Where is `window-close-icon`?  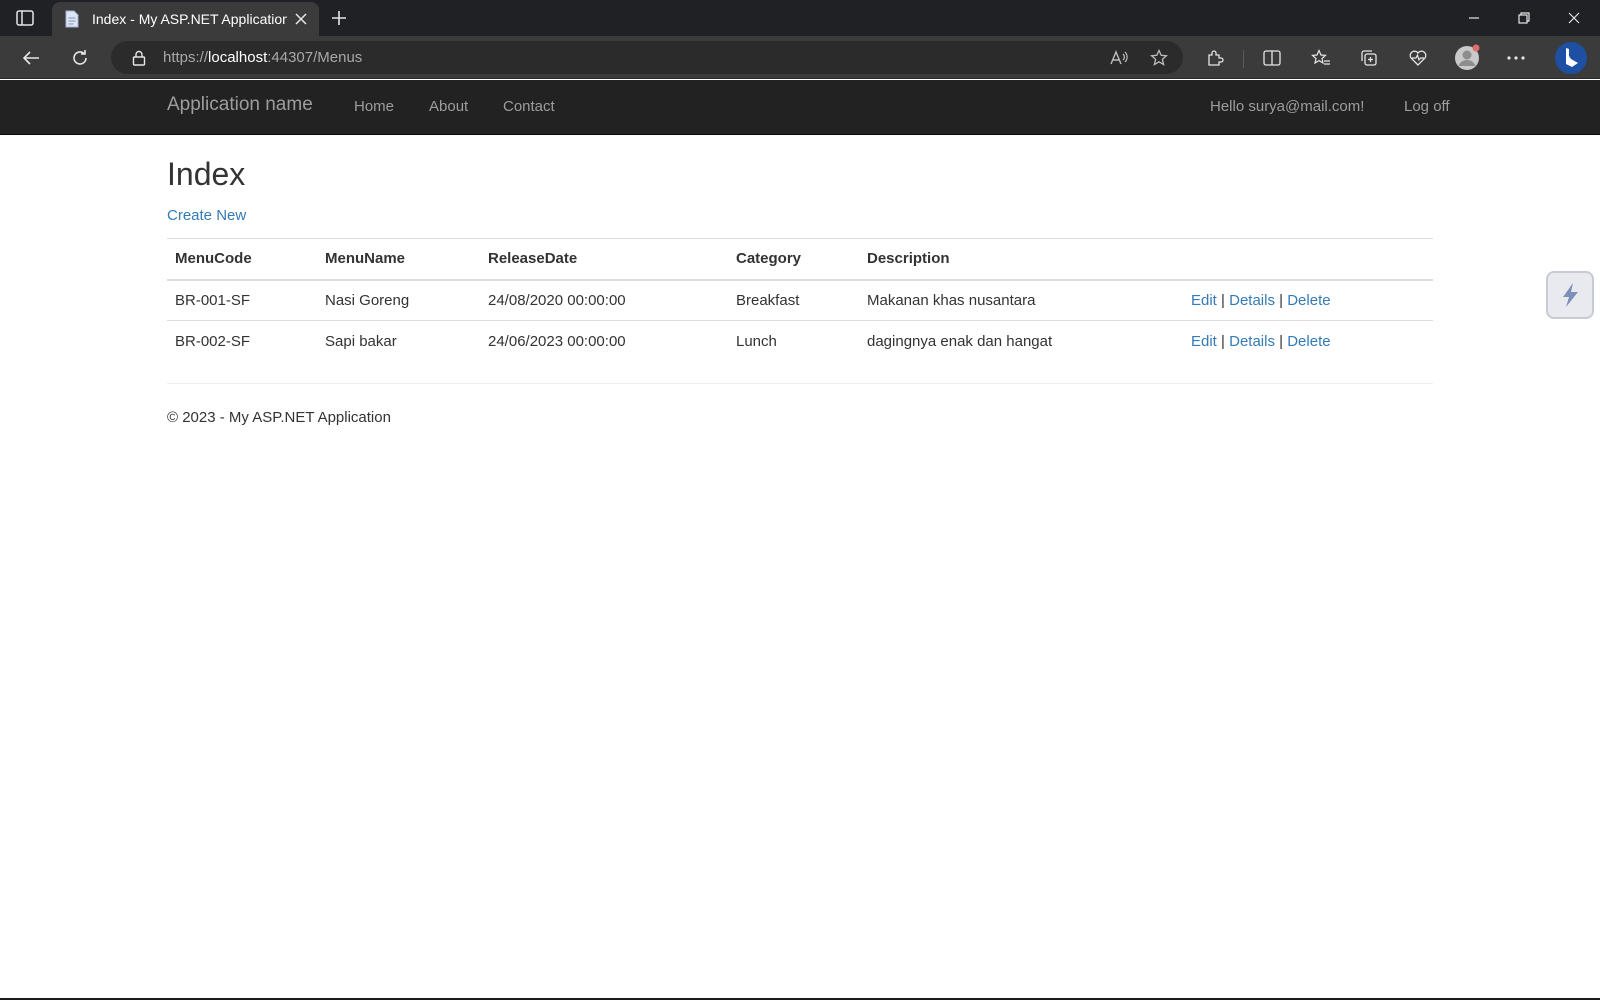 window-close-icon is located at coordinates (1574, 18).